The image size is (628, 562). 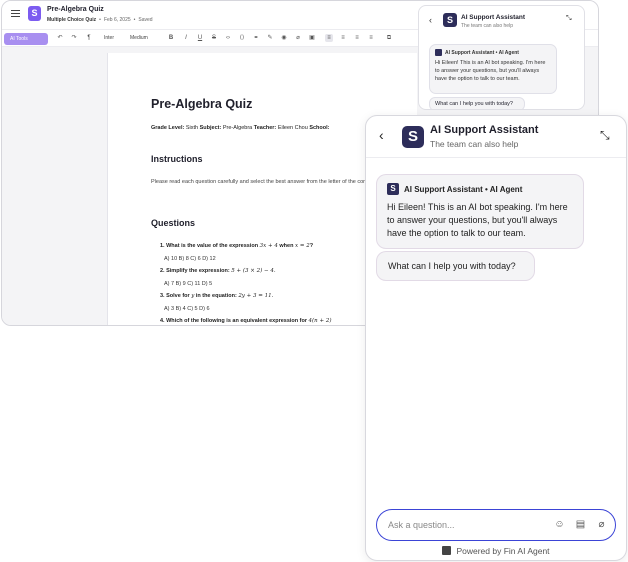 What do you see at coordinates (601, 524) in the screenshot?
I see `attachment-icon: ⌀` at bounding box center [601, 524].